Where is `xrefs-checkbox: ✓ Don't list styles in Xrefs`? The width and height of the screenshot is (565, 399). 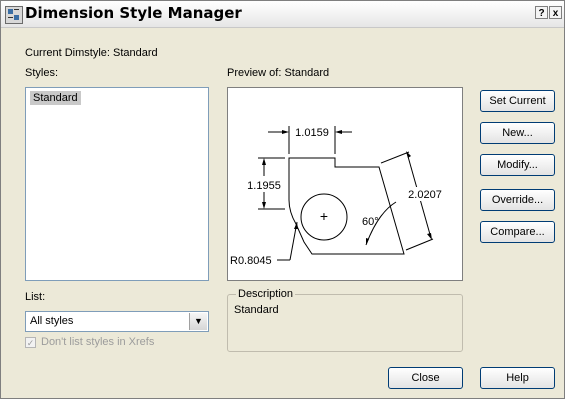 xrefs-checkbox: ✓ Don't list styles in Xrefs is located at coordinates (115, 343).